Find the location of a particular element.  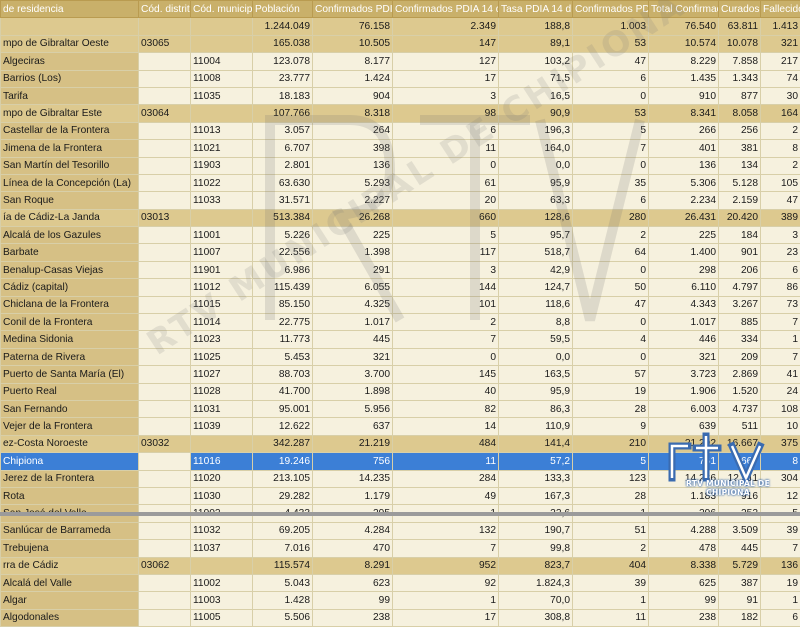

table-cell: 11027 is located at coordinates (222, 374).